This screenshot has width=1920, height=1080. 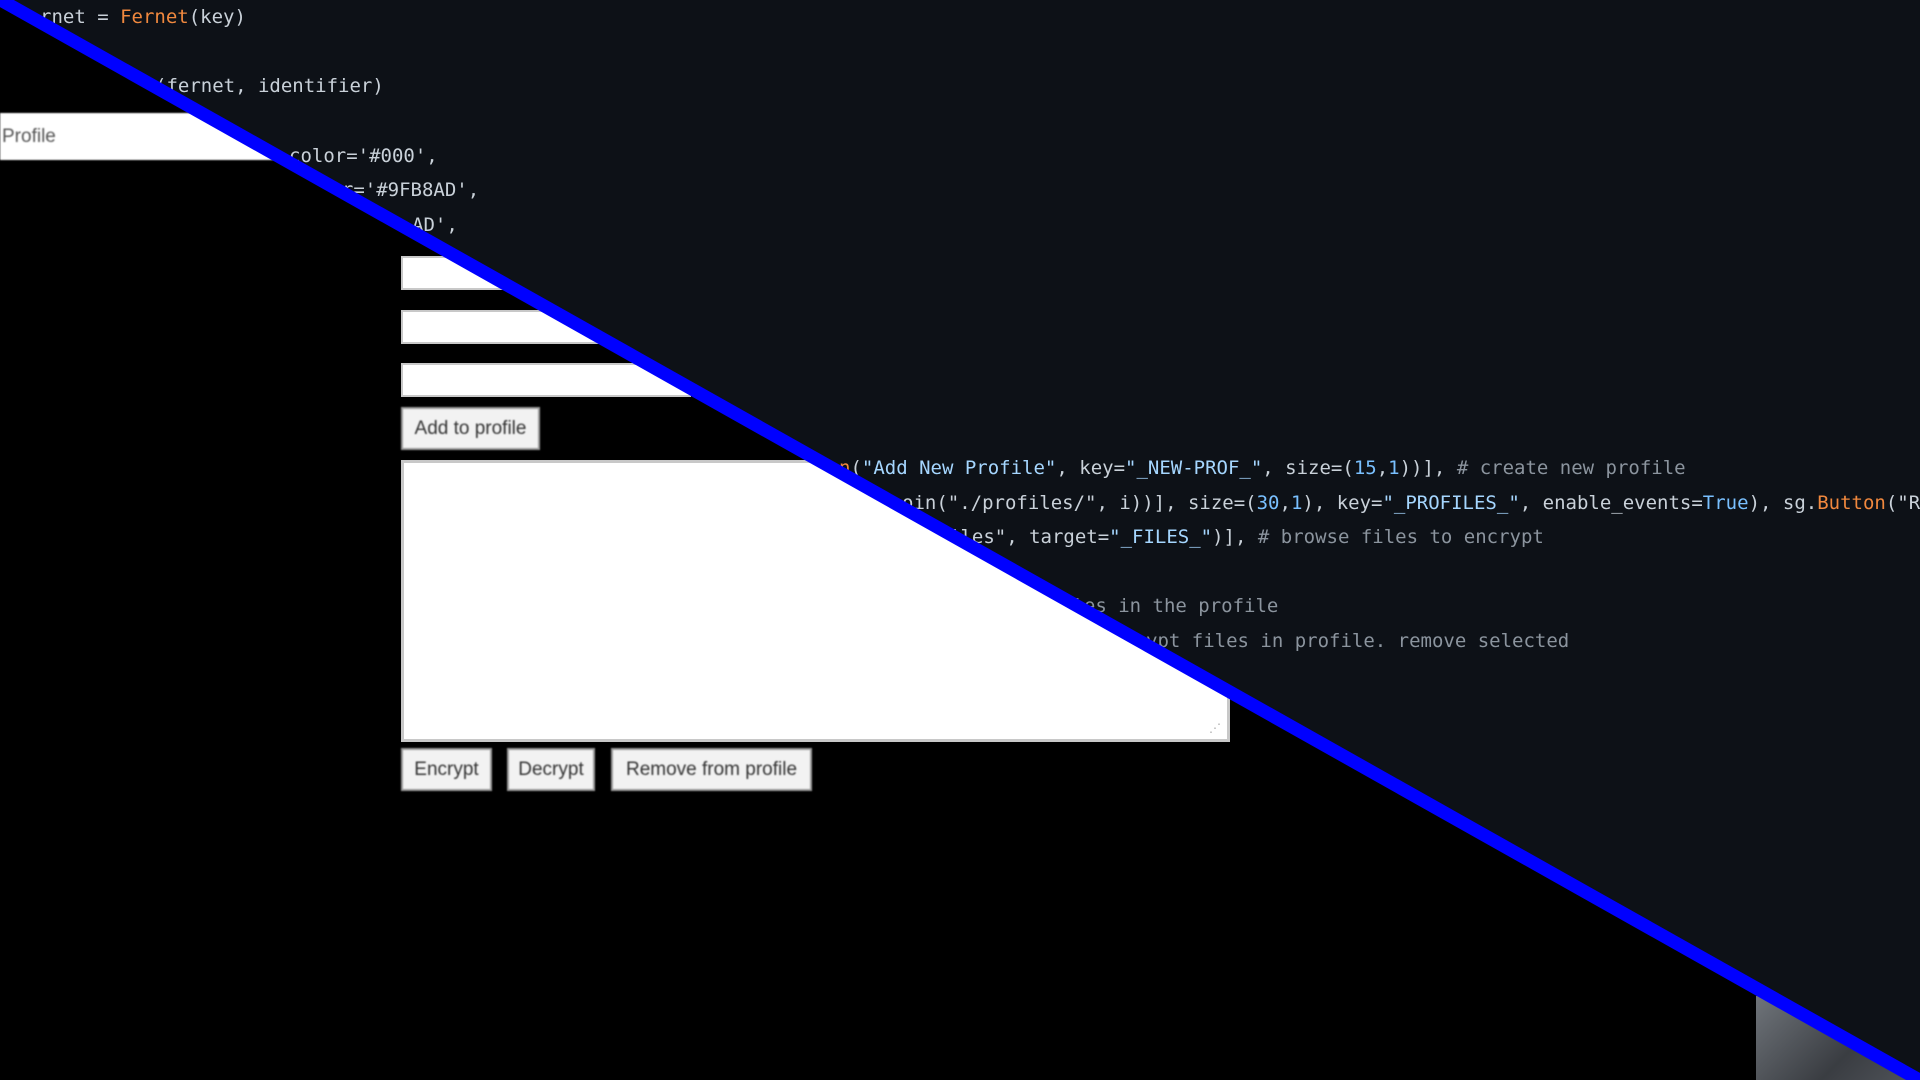 I want to click on code-token: "_PROFILES_", so click(x=1451, y=503).